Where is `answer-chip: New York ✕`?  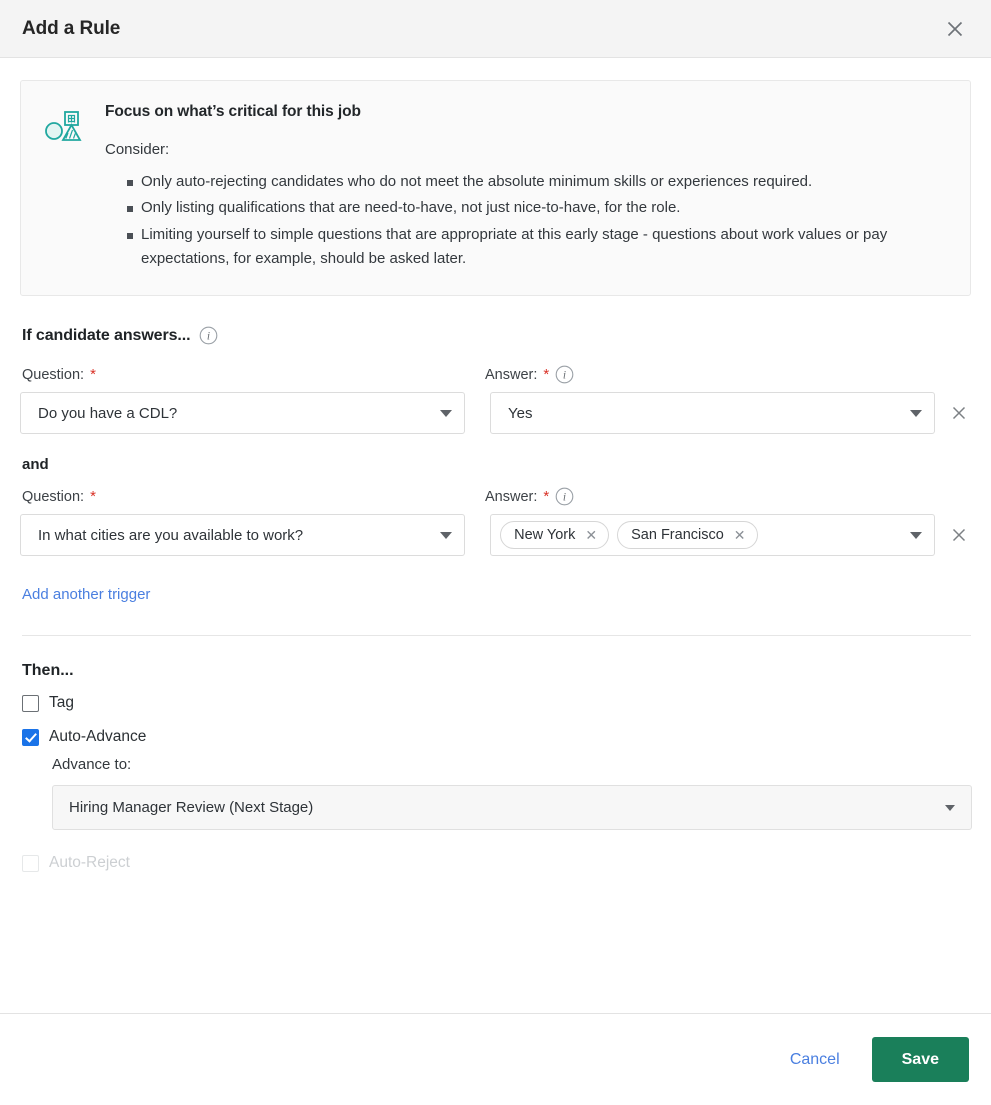
answer-chip: New York ✕ is located at coordinates (555, 535).